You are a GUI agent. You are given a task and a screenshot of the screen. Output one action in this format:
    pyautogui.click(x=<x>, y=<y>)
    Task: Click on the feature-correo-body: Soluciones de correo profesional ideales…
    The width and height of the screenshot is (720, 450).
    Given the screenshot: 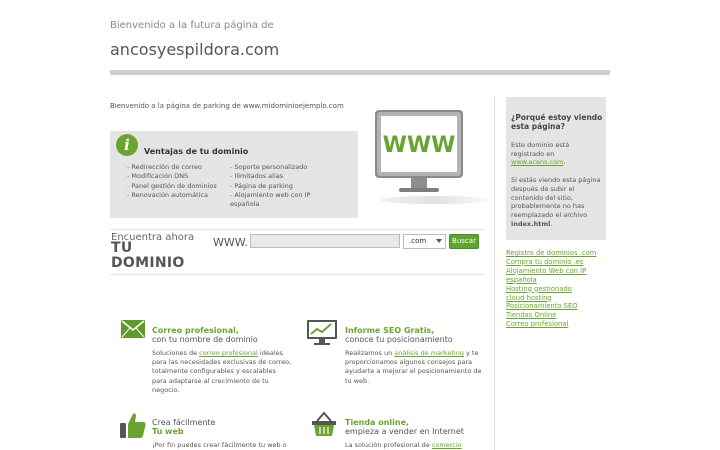 What is the action you would take?
    pyautogui.click(x=222, y=372)
    